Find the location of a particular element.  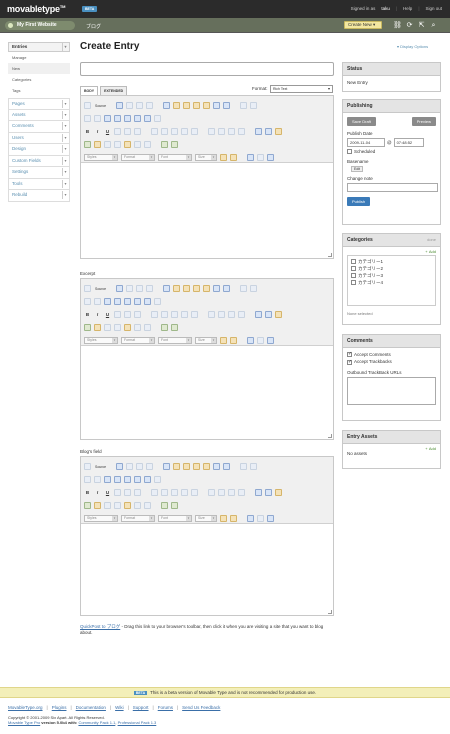

time-field: 07:48:52 is located at coordinates (408, 142).